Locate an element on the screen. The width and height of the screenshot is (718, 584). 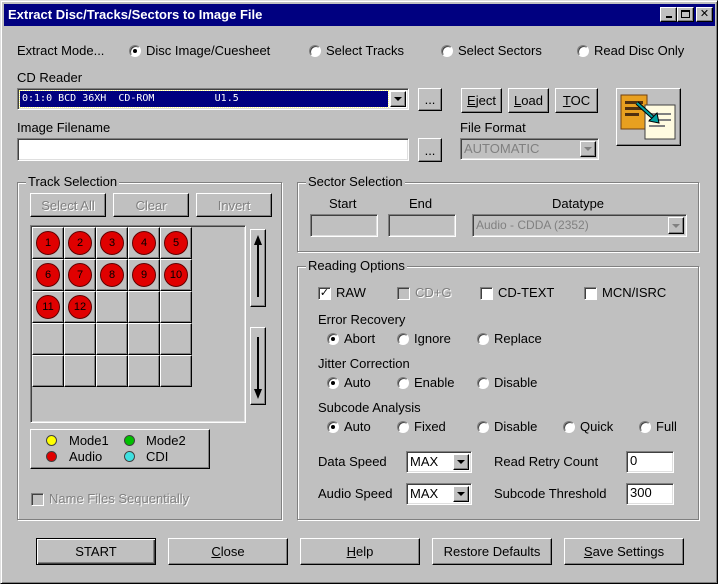
track-cell: 10 is located at coordinates (176, 275).